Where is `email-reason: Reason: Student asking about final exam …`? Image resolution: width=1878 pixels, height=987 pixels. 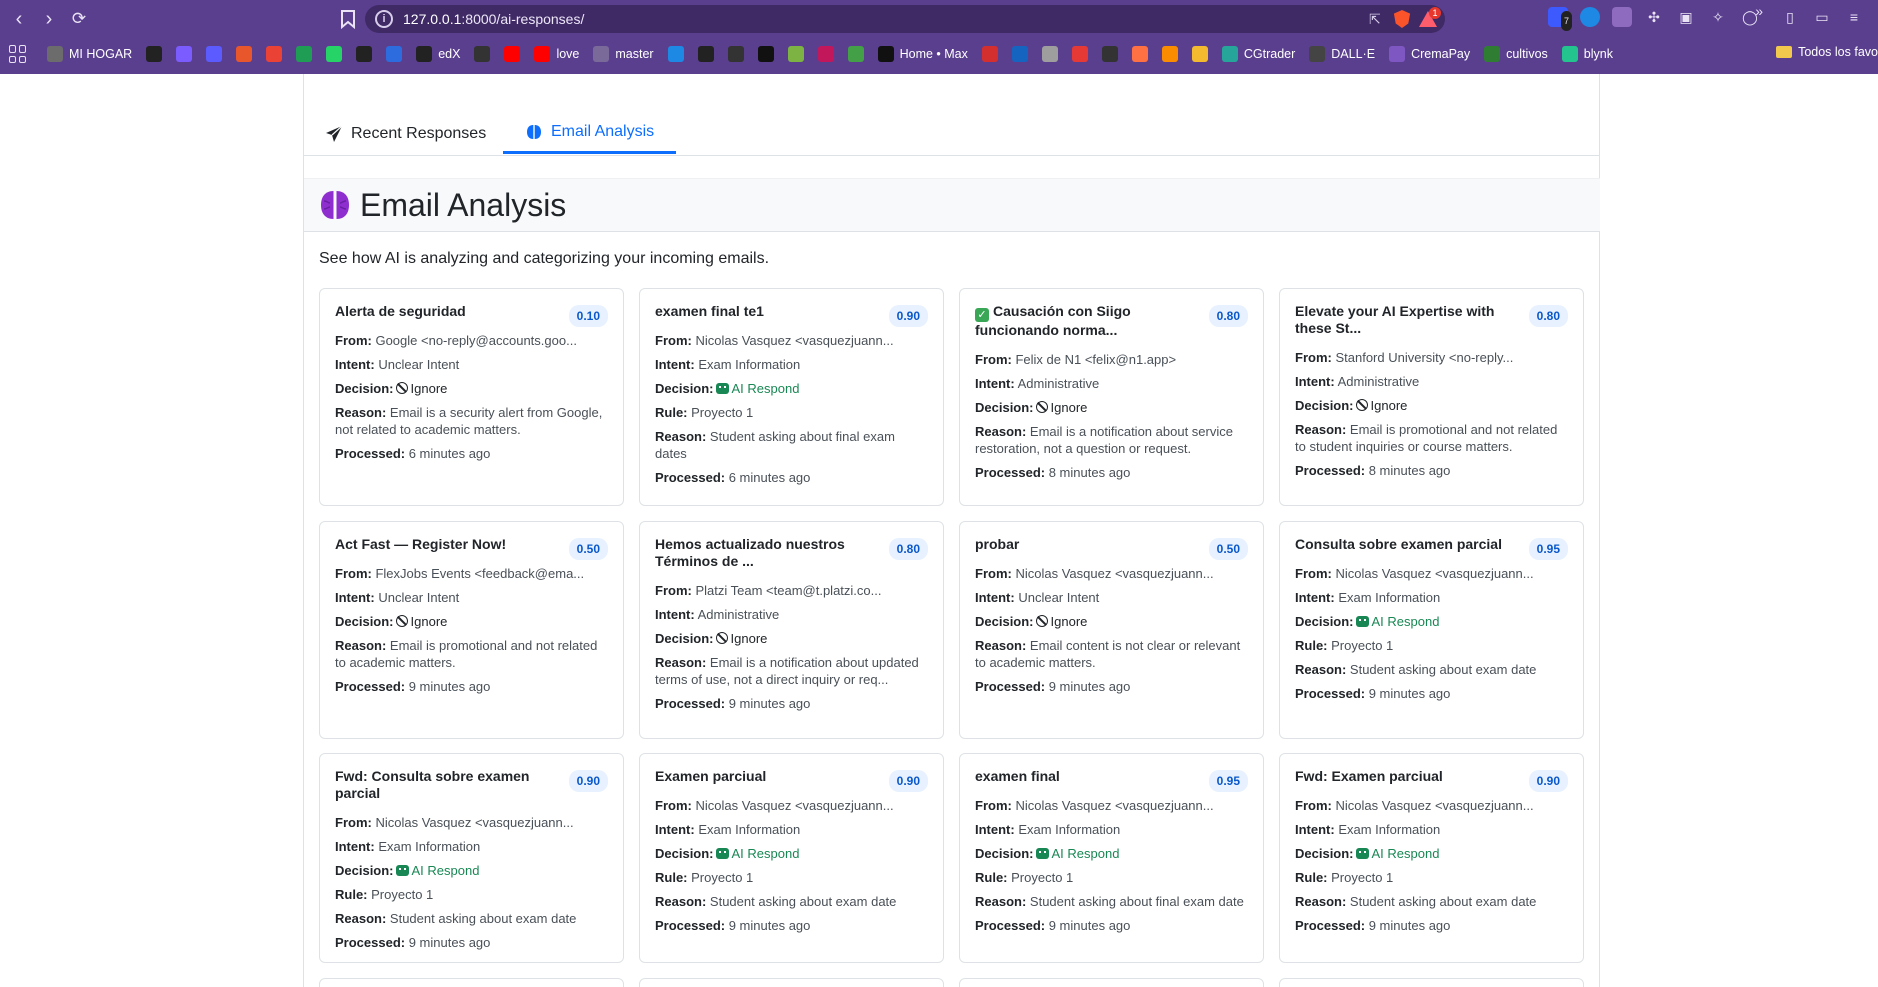
email-reason: Reason: Student asking about final exam … is located at coordinates (1111, 901).